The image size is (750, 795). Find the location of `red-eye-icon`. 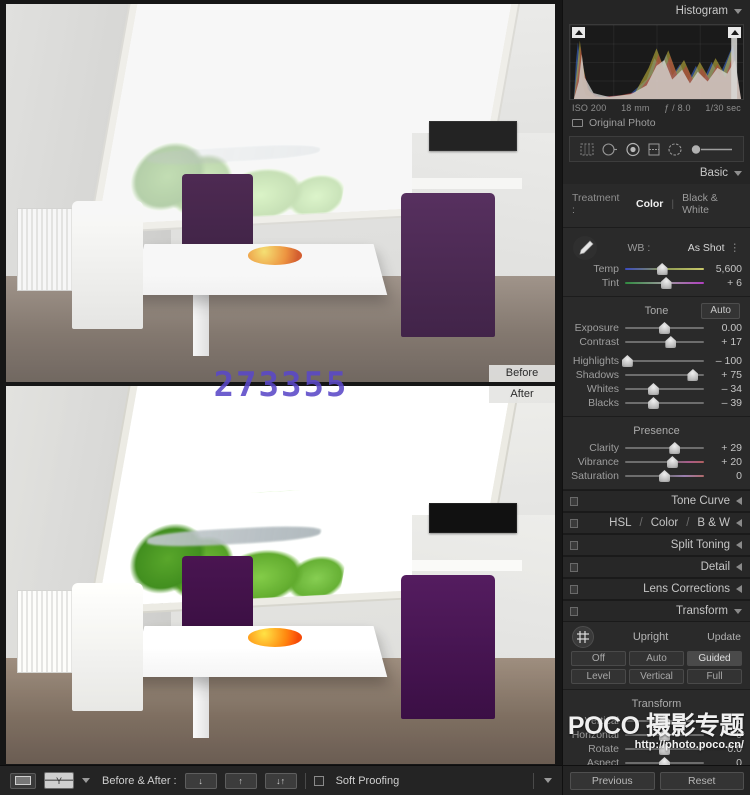

red-eye-icon is located at coordinates (633, 149).